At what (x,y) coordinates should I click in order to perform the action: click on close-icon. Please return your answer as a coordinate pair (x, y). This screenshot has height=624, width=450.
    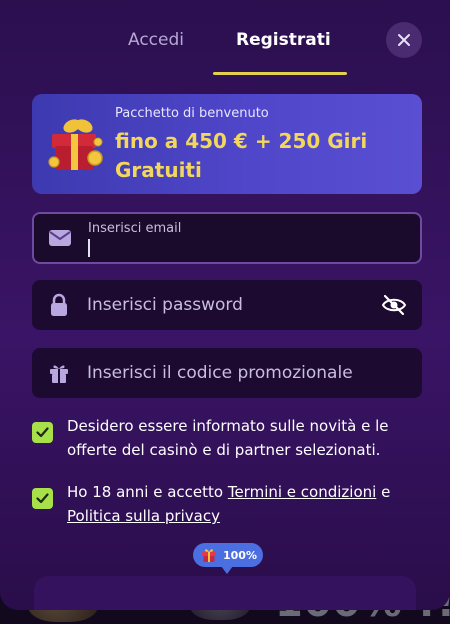
    Looking at the image, I should click on (404, 40).